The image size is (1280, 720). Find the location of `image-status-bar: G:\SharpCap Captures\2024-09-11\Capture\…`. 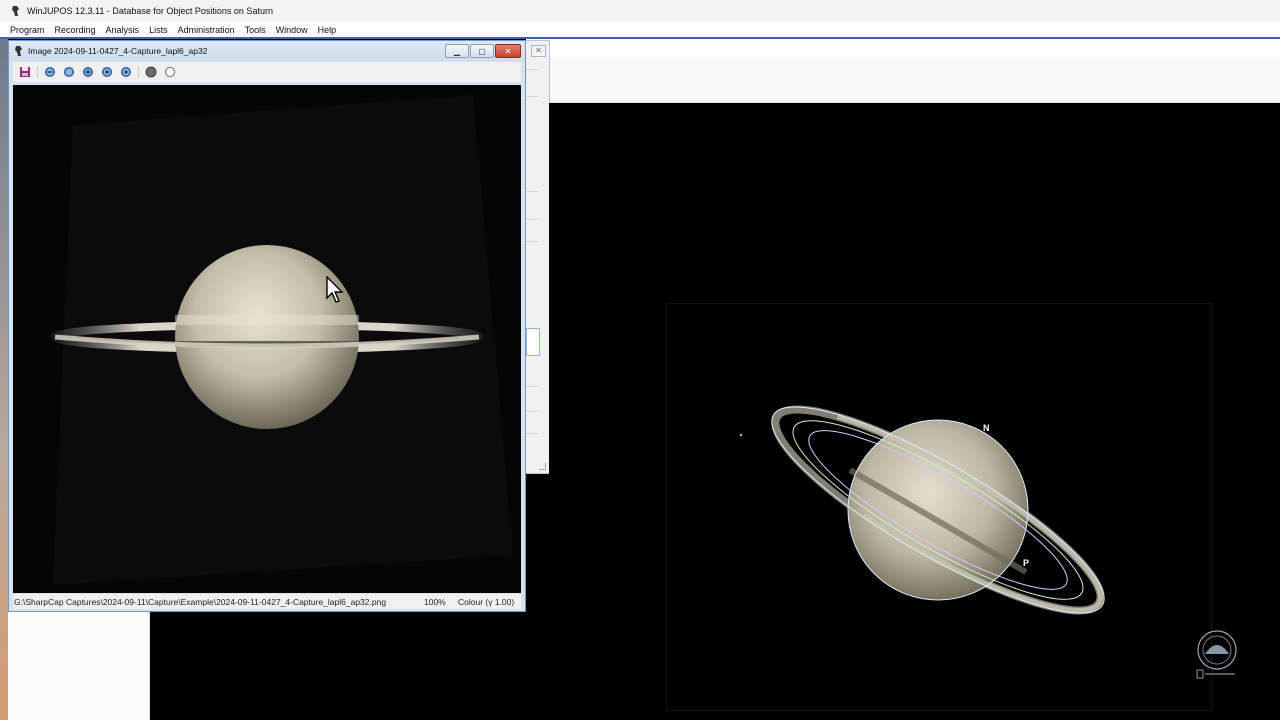

image-status-bar: G:\SharpCap Captures\2024-09-11\Capture\… is located at coordinates (267, 601).